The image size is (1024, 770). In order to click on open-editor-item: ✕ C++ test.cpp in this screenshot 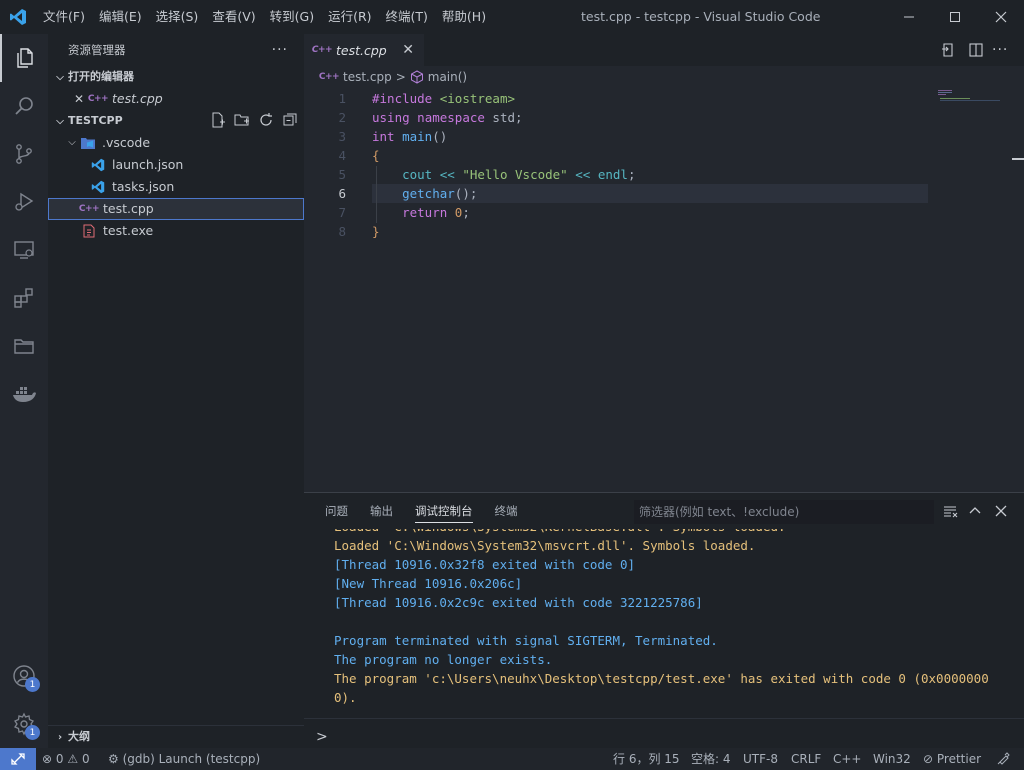, I will do `click(176, 99)`.